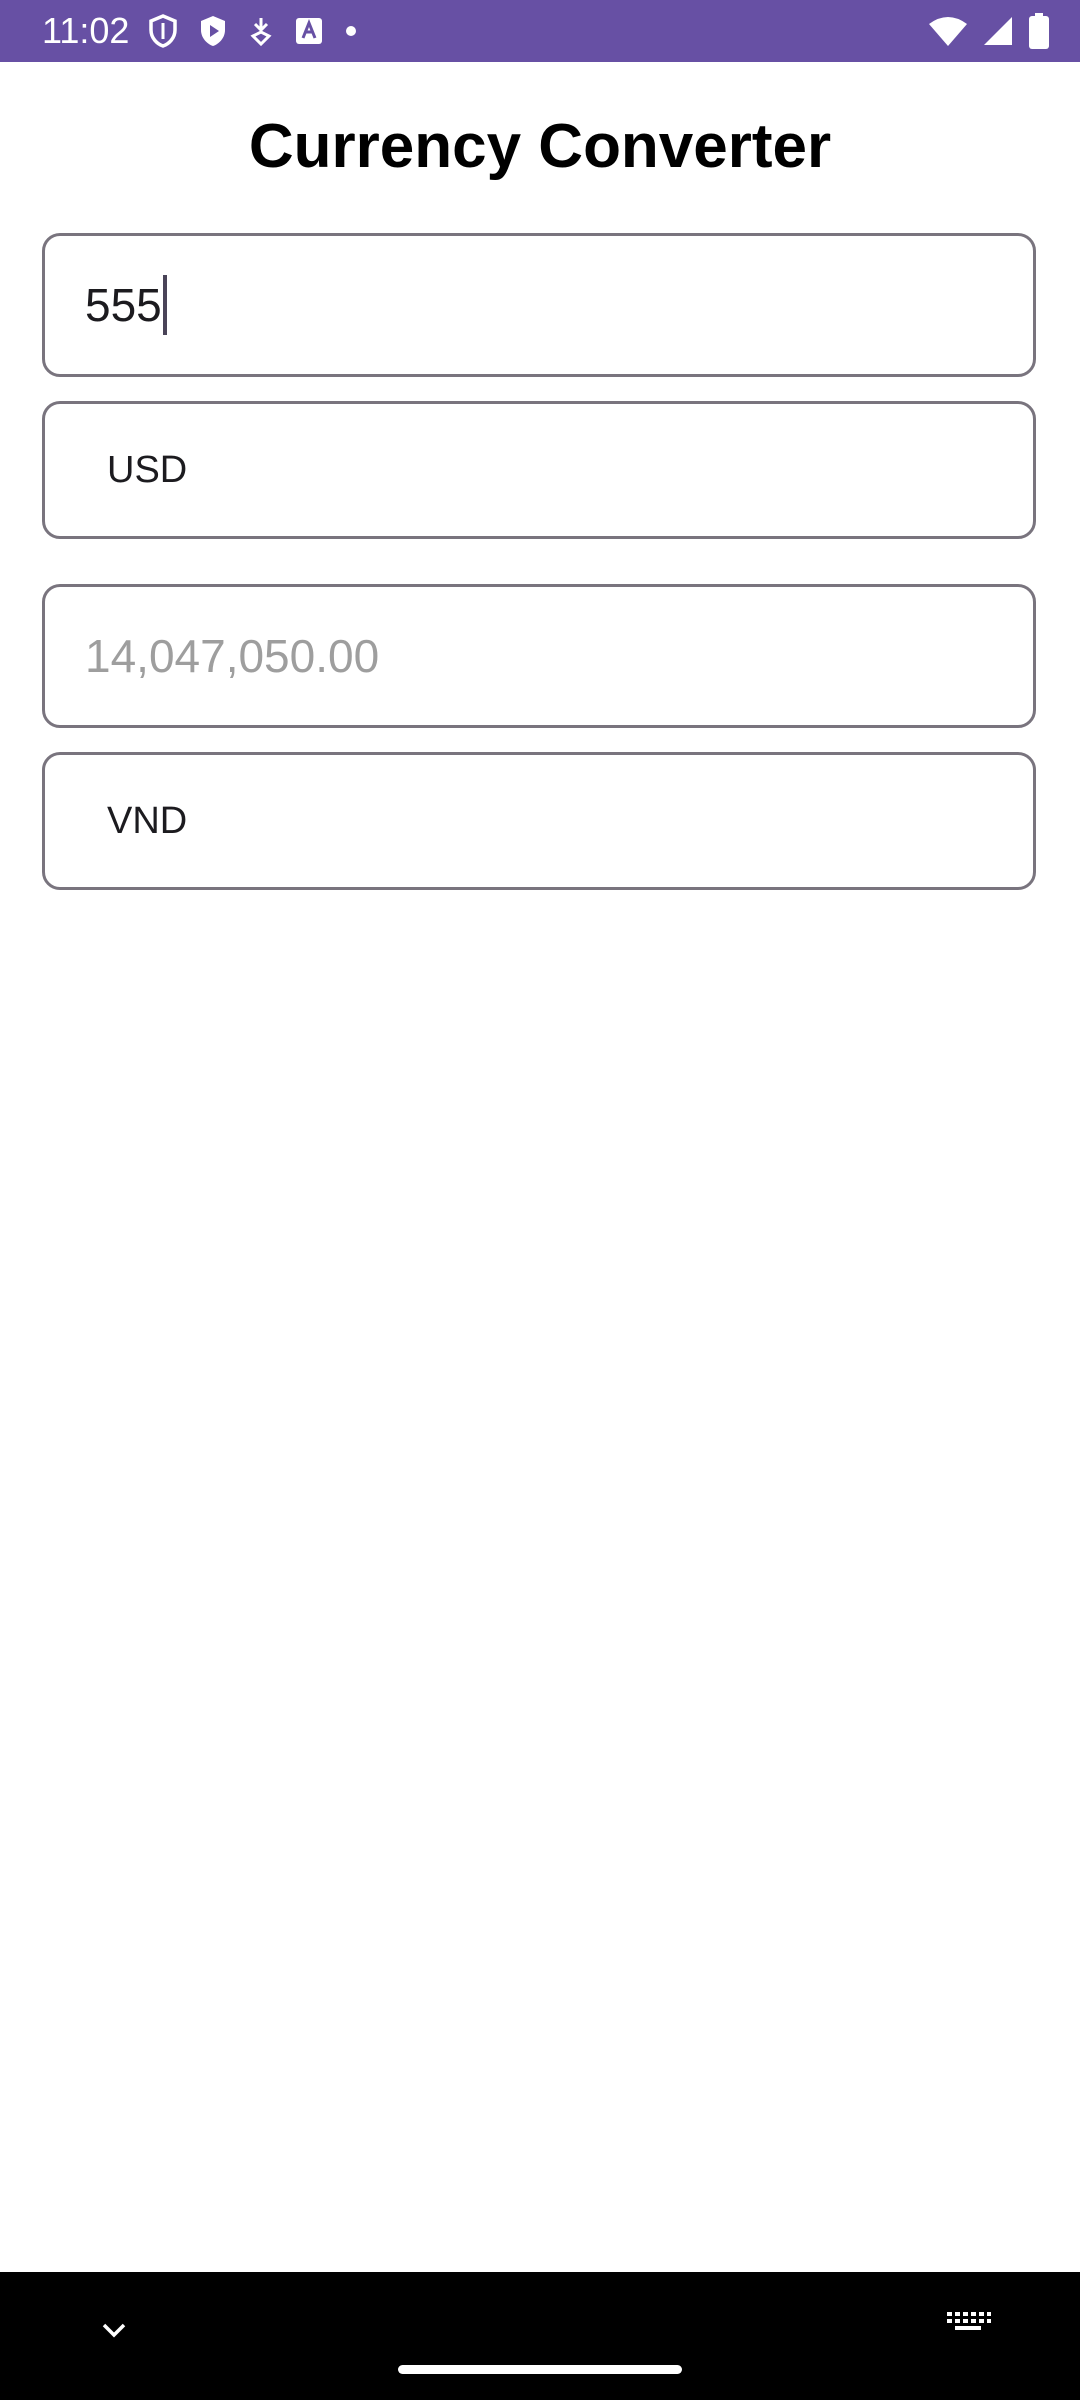 This screenshot has width=1080, height=2400. I want to click on font-icon, so click(309, 31).